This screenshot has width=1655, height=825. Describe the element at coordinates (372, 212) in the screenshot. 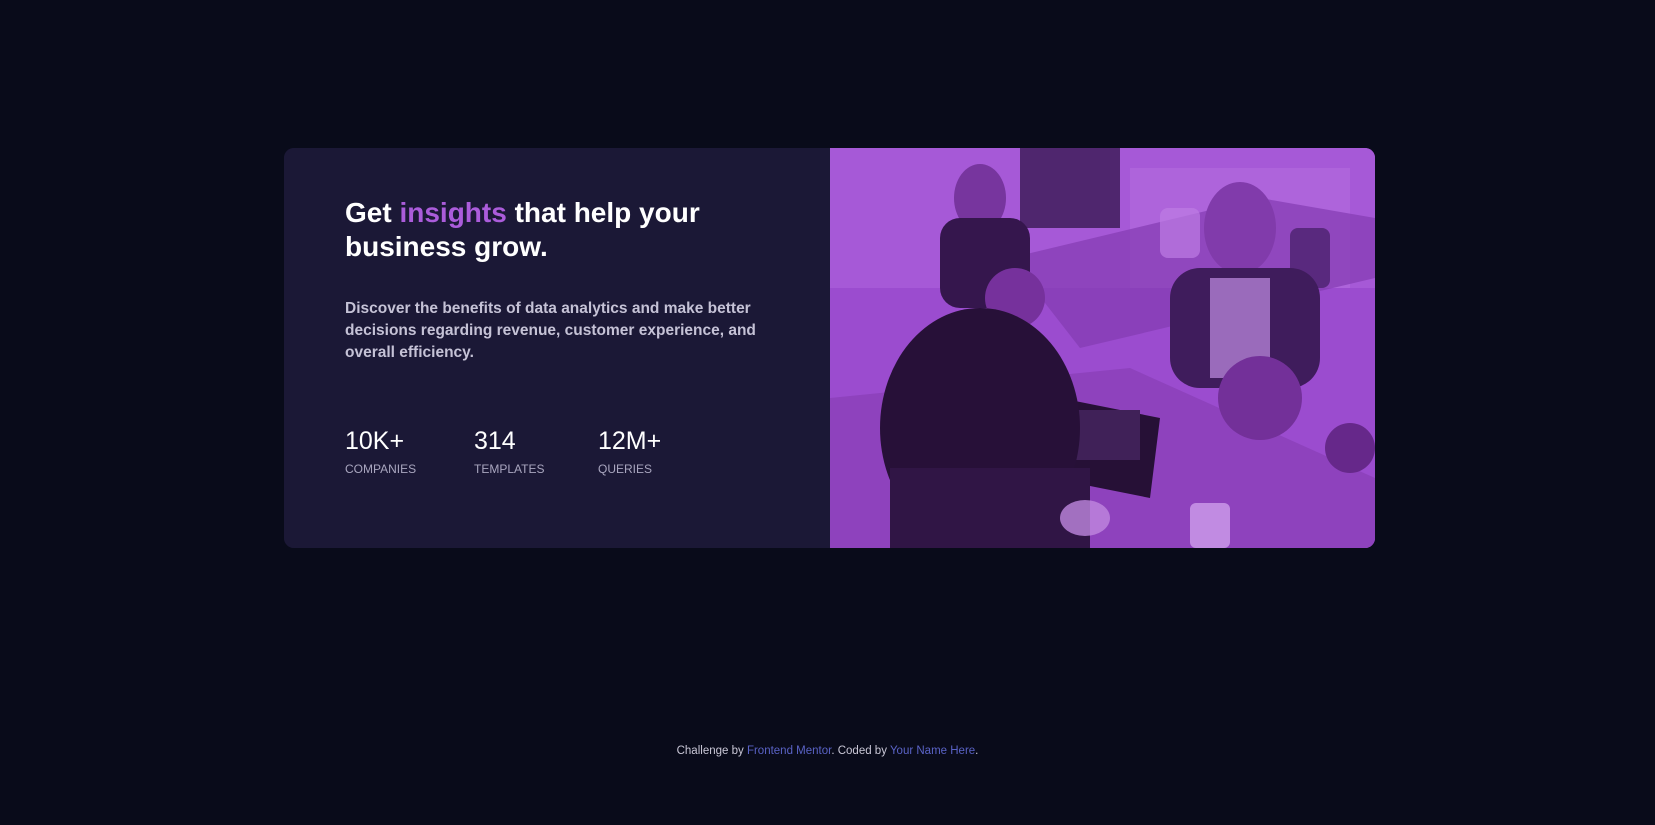

I see `headline-prefix: Get` at that location.